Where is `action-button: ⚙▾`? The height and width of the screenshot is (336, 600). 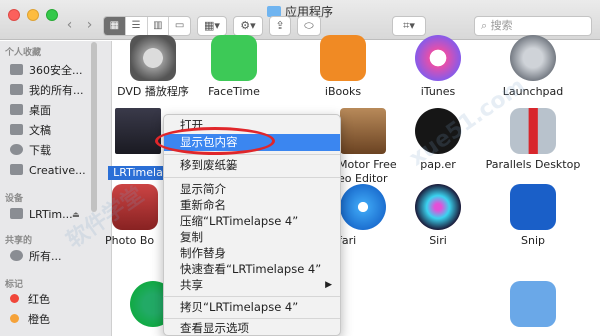
action-button: ⚙▾ is located at coordinates (248, 26).